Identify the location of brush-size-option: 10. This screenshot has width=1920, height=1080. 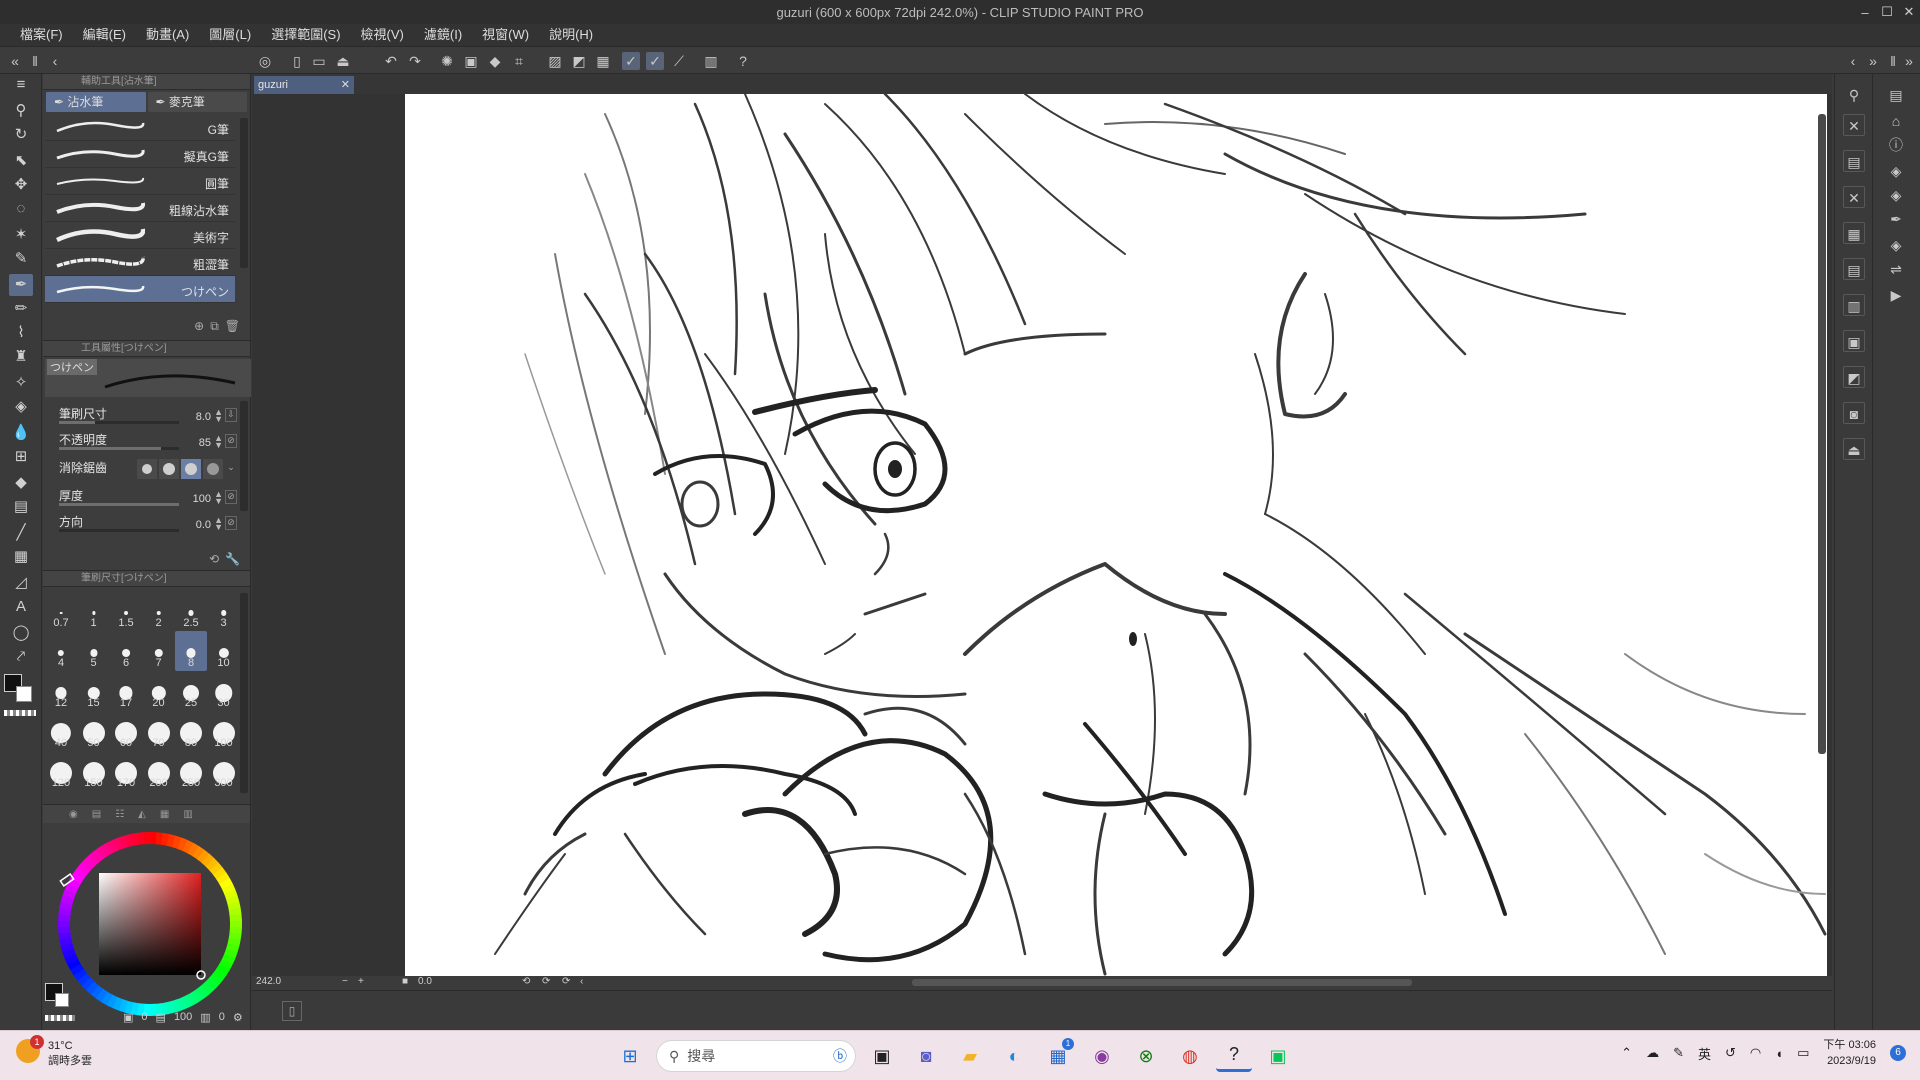
(224, 651).